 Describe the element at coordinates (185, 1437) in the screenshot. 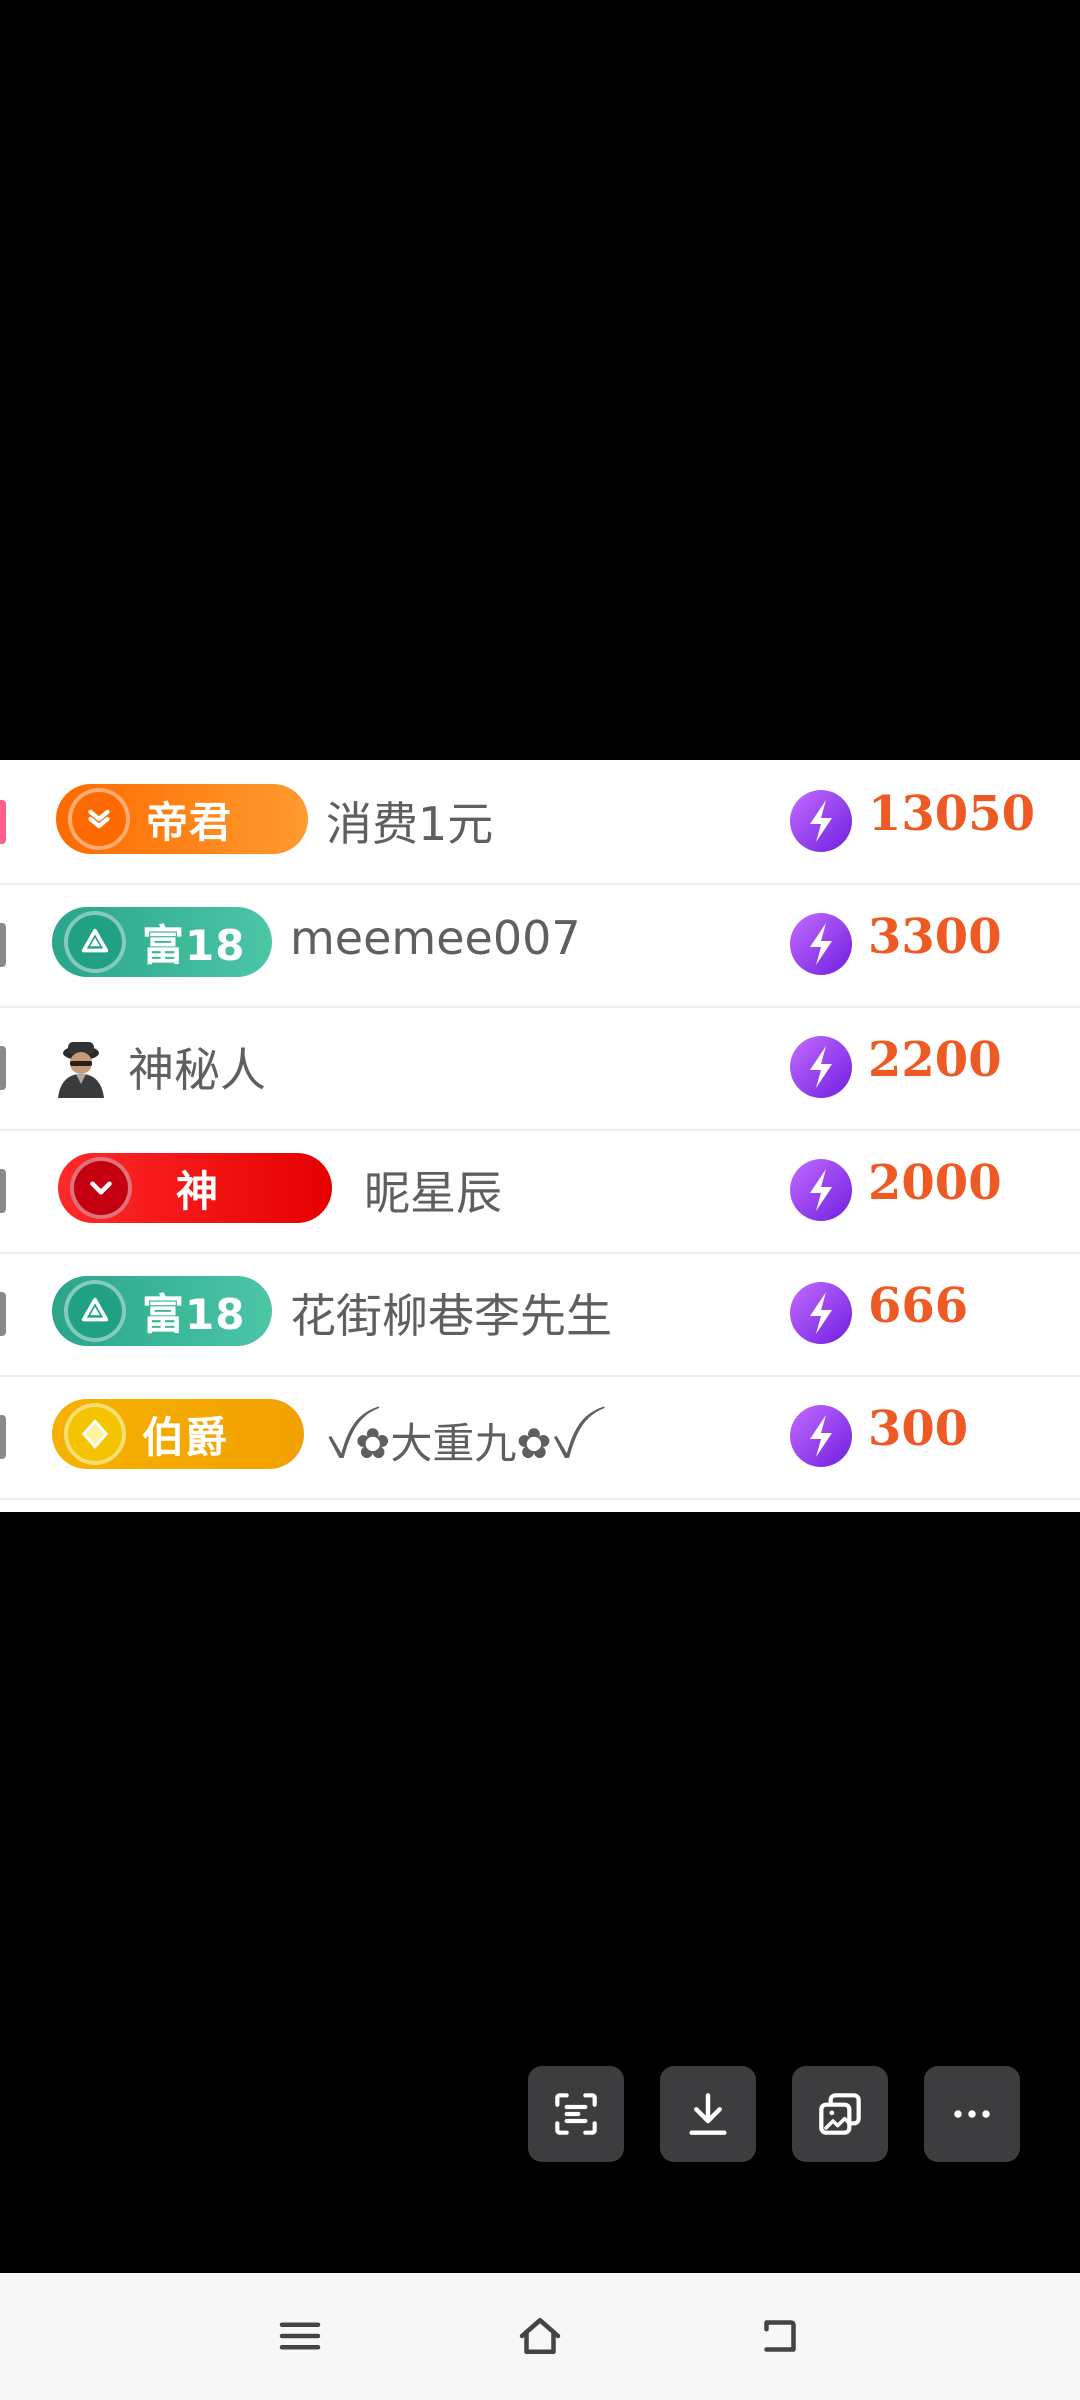

I see `badge-label: 伯爵` at that location.